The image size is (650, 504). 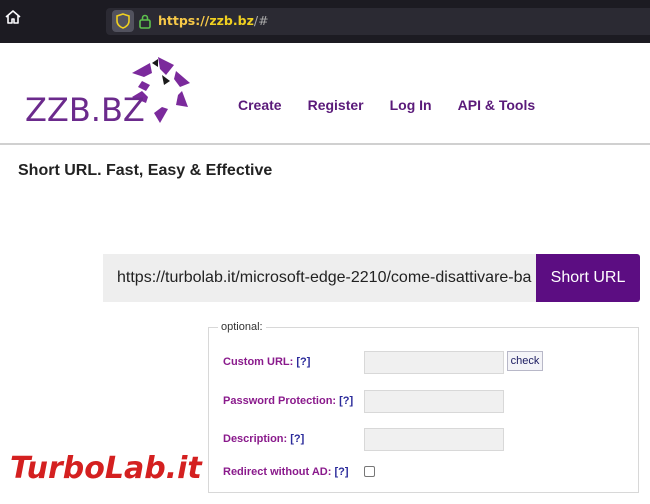 I want to click on main-nav: Create Register Log In API & Tools, so click(x=399, y=105).